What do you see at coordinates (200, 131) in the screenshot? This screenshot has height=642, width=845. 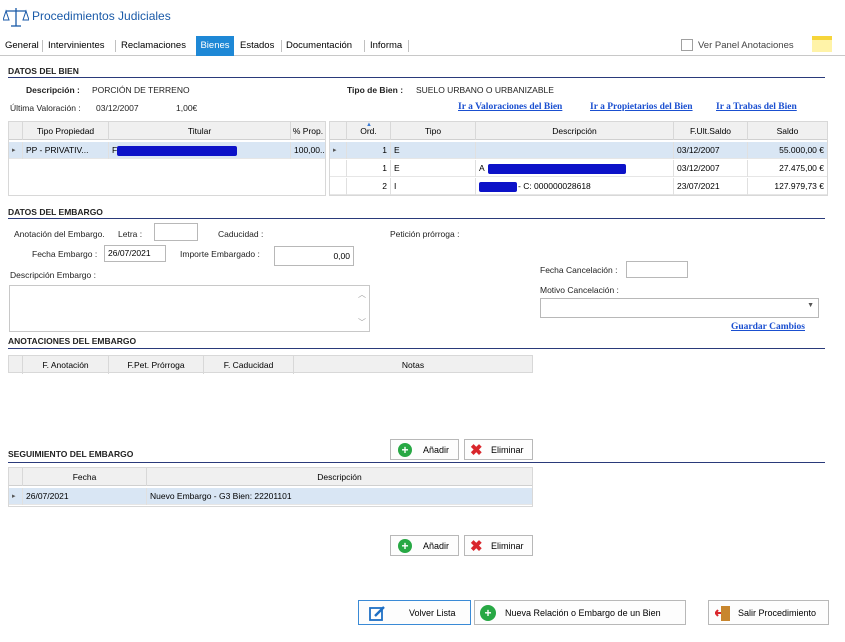 I see `col-titular: Titular` at bounding box center [200, 131].